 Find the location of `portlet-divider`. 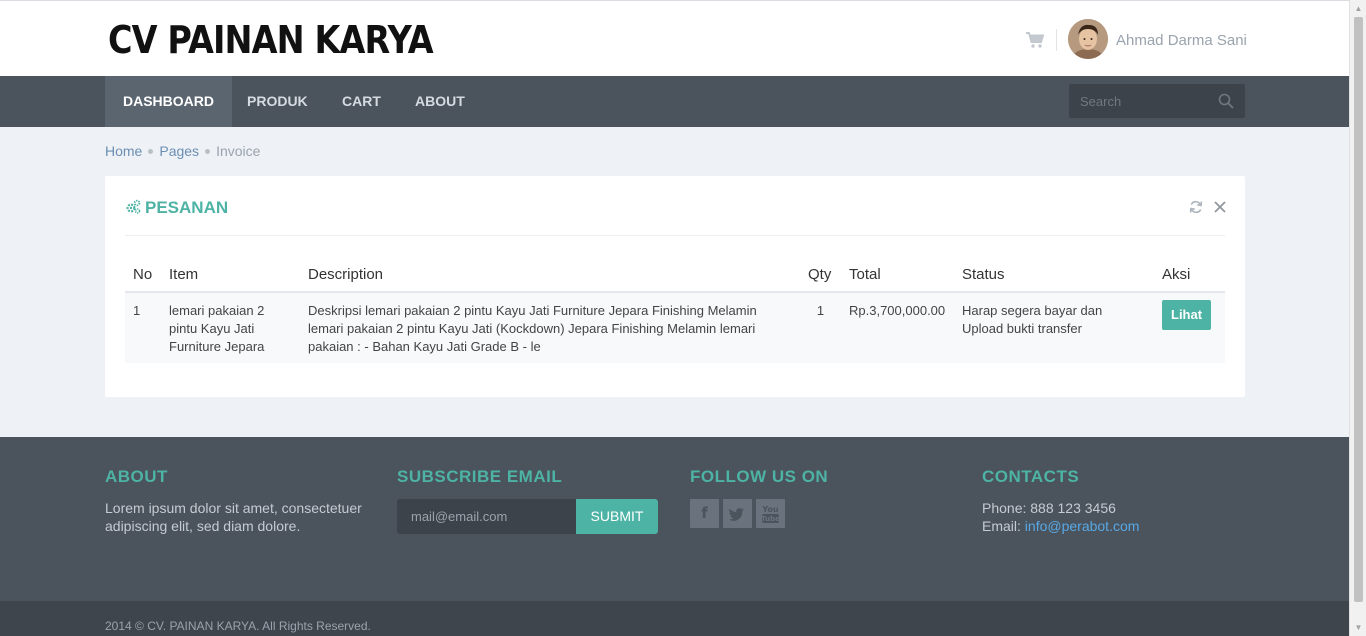

portlet-divider is located at coordinates (675, 235).